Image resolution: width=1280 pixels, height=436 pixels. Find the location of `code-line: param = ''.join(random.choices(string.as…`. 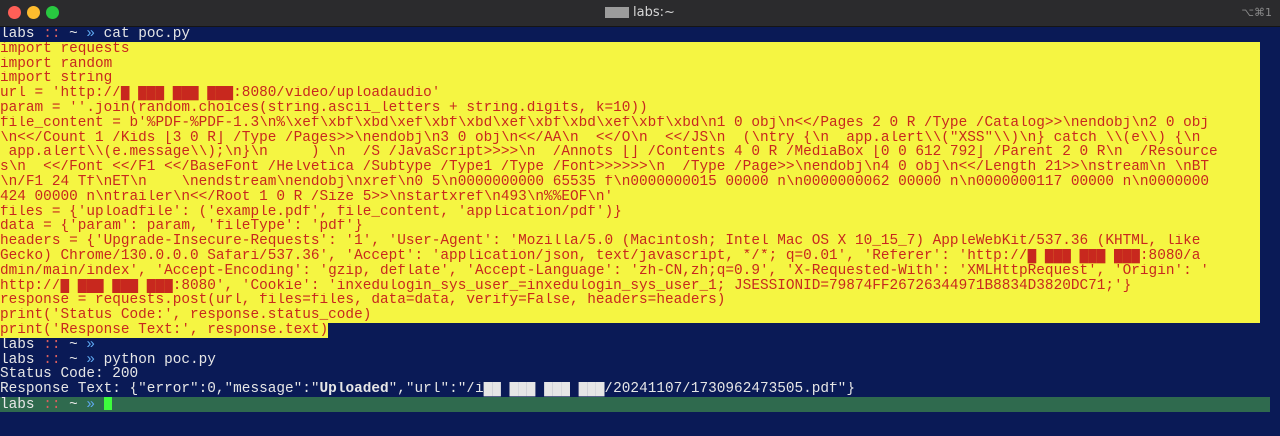

code-line: param = ''.join(random.choices(string.as… is located at coordinates (635, 108).